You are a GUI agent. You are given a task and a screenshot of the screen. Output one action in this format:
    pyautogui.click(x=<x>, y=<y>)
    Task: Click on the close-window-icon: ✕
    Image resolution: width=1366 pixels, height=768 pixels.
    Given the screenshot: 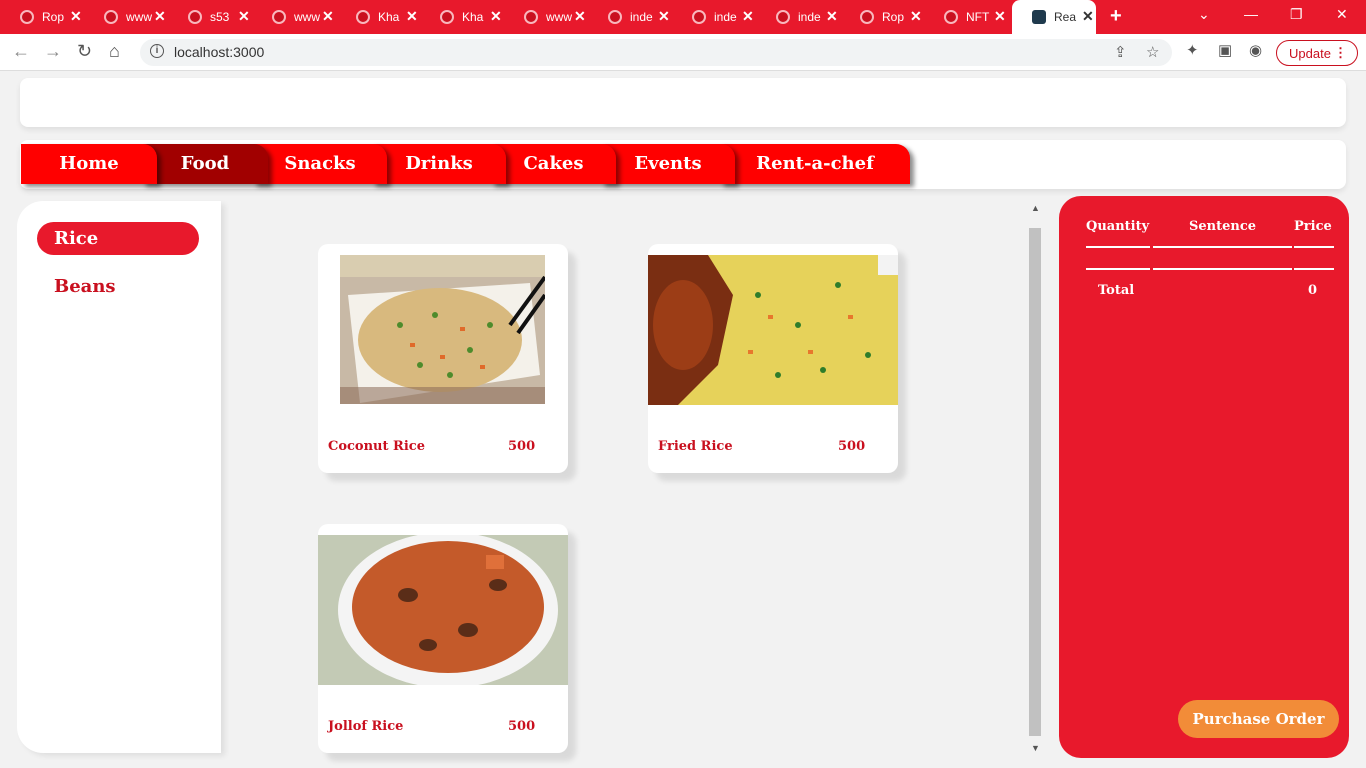 What is the action you would take?
    pyautogui.click(x=1342, y=14)
    